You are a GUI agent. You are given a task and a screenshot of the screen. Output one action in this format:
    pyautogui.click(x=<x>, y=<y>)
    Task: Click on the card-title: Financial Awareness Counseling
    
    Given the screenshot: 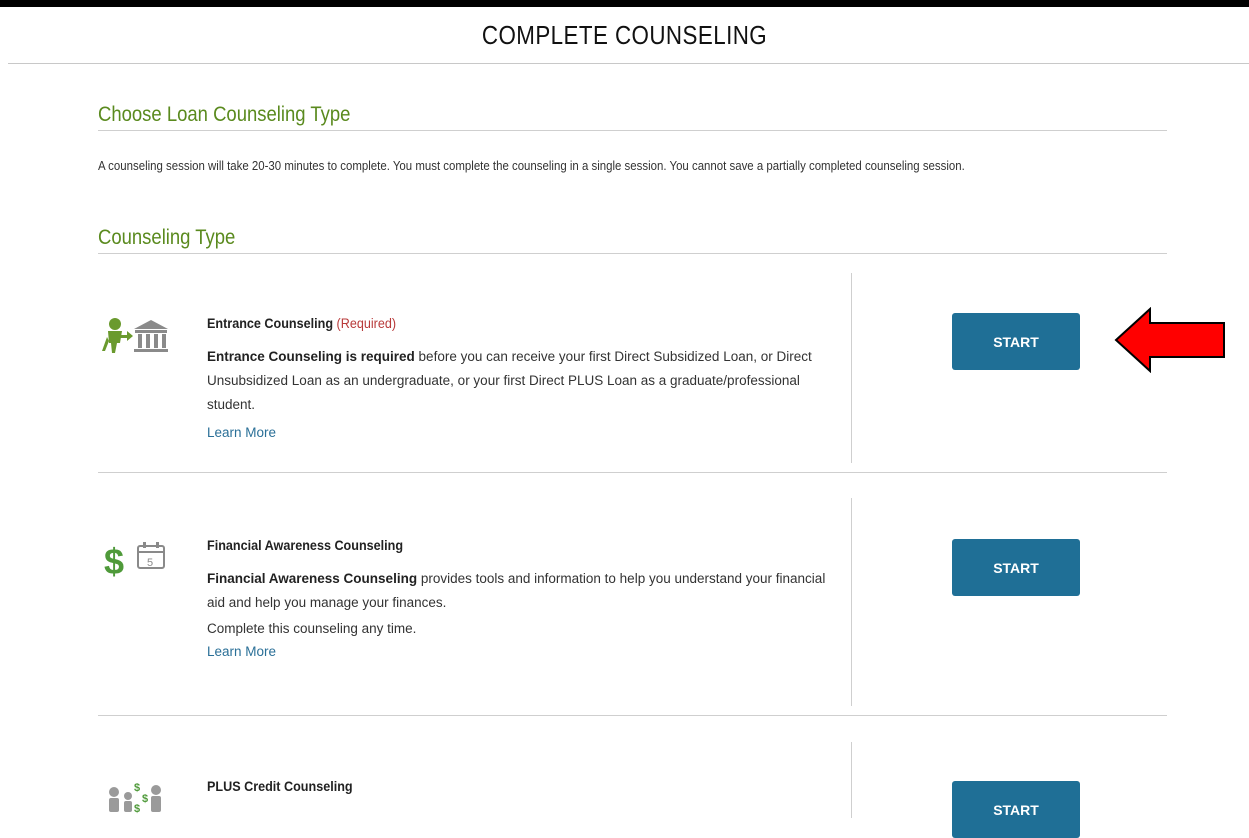 What is the action you would take?
    pyautogui.click(x=305, y=545)
    